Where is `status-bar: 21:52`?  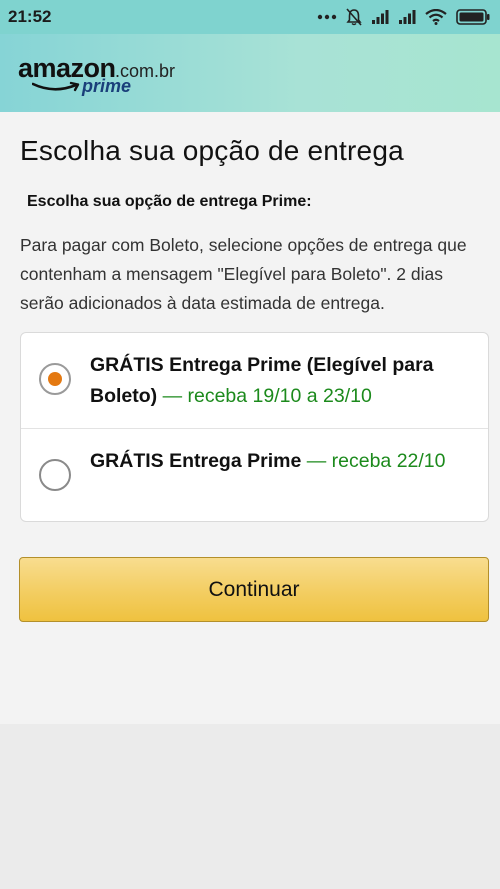 status-bar: 21:52 is located at coordinates (250, 17).